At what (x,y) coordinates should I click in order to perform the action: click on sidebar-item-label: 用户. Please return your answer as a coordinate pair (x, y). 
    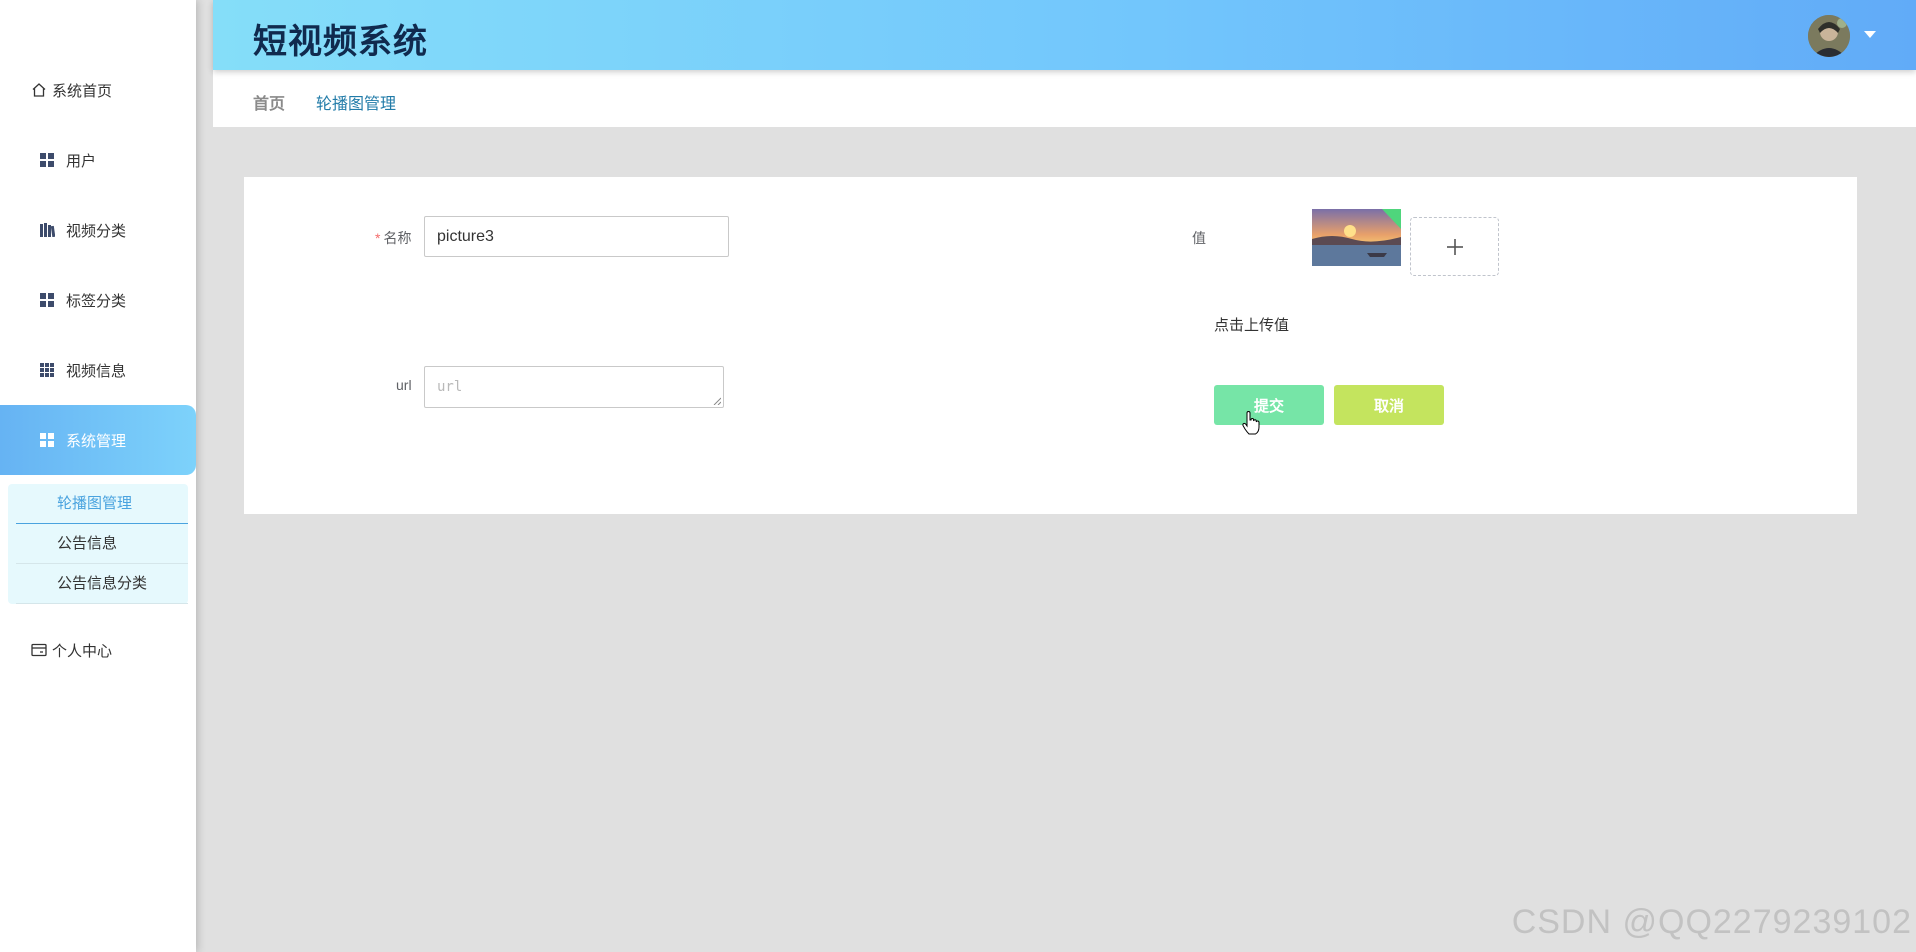
    Looking at the image, I should click on (81, 161).